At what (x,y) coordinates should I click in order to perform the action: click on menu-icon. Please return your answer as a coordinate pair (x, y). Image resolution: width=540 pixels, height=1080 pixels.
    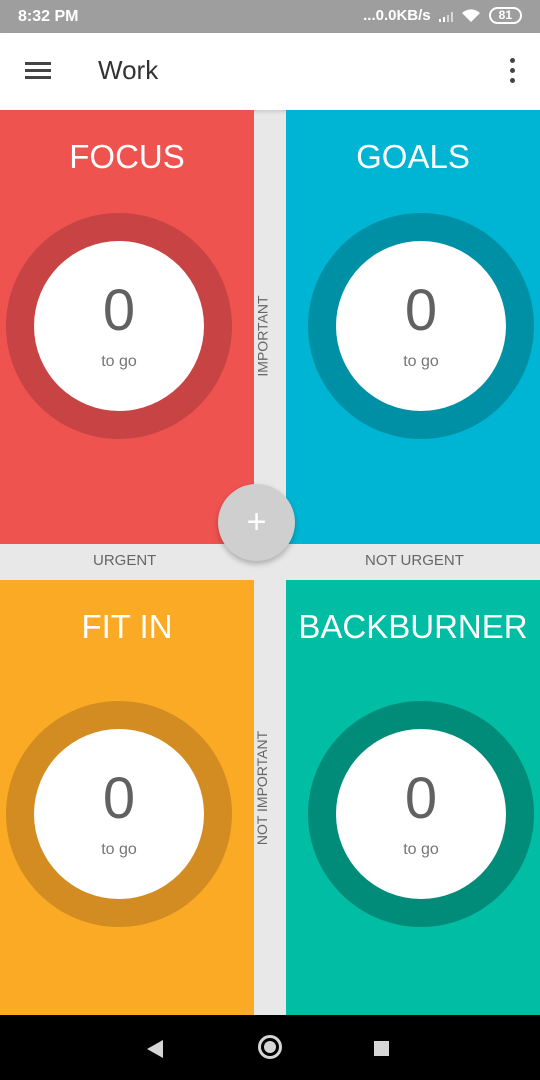
    Looking at the image, I should click on (38, 71).